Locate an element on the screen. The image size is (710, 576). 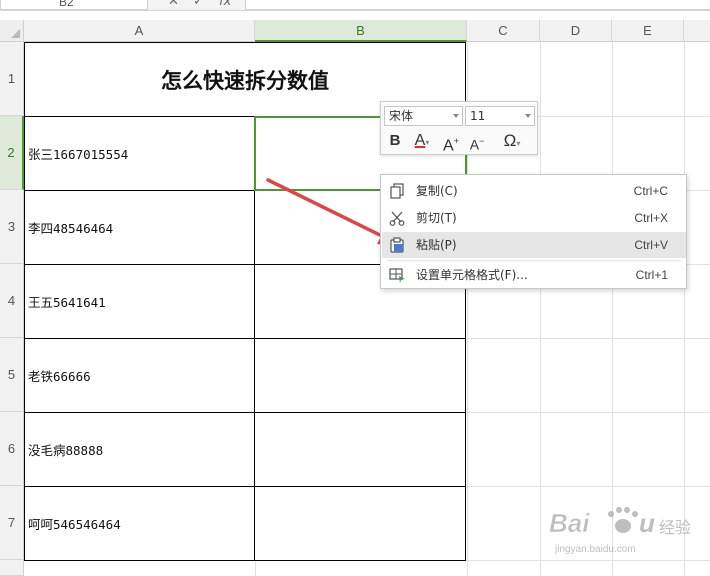
column-header-e: E is located at coordinates (648, 31).